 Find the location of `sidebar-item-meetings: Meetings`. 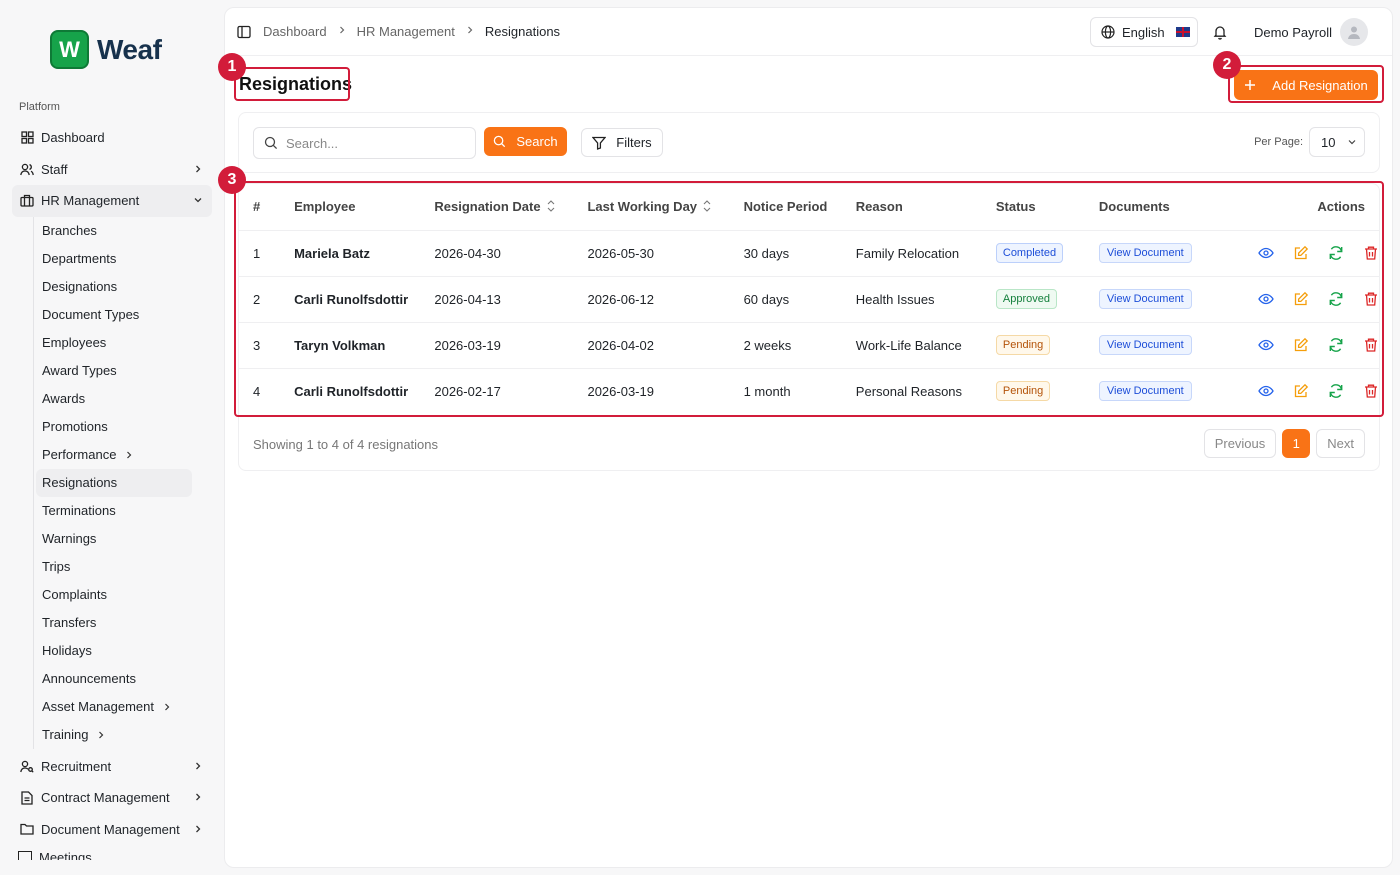

sidebar-item-meetings: Meetings is located at coordinates (55, 855).